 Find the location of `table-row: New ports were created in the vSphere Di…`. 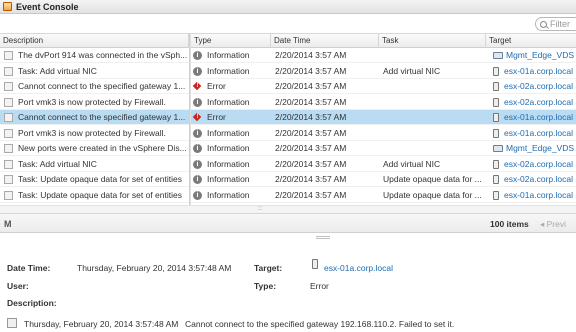

table-row: New ports were created in the vSphere Di… is located at coordinates (288, 148).